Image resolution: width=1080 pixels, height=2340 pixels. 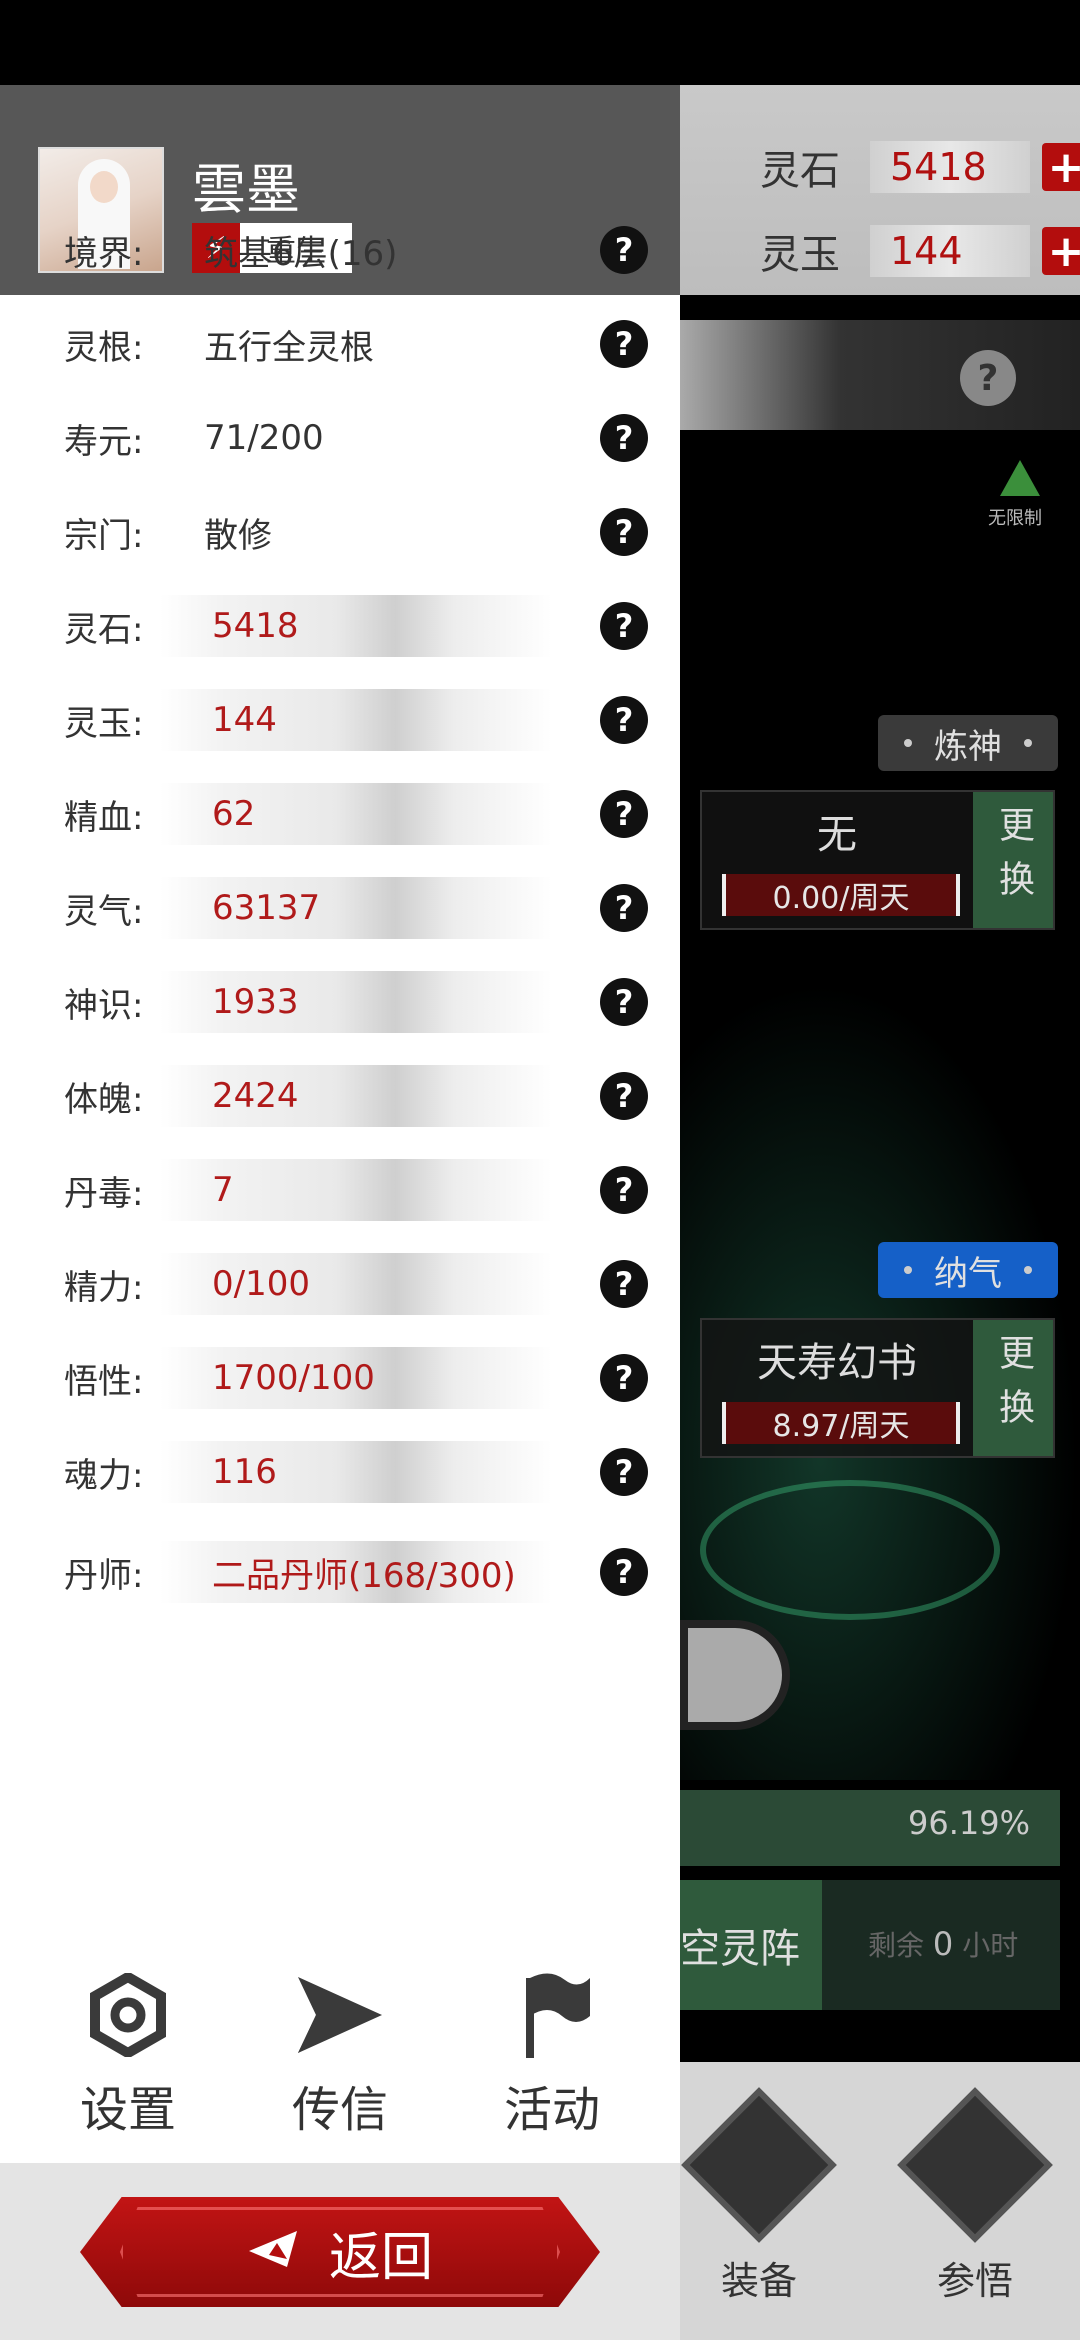 I want to click on technique-rate: 8.97/周天, so click(x=841, y=1423).